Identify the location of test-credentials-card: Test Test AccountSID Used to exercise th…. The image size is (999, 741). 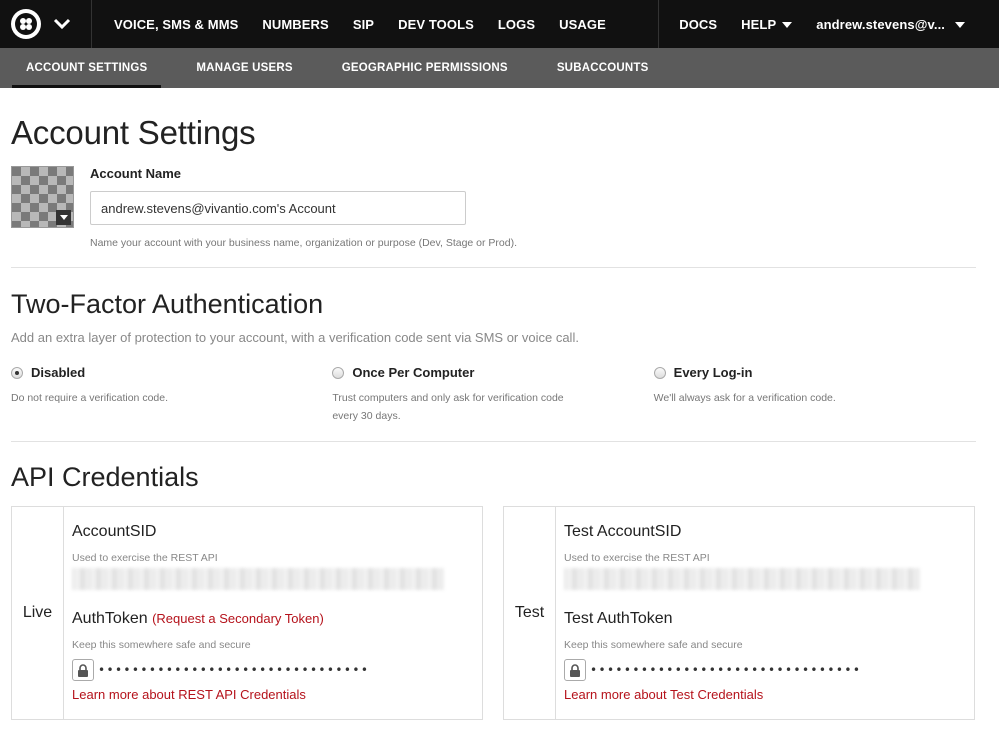
(739, 613).